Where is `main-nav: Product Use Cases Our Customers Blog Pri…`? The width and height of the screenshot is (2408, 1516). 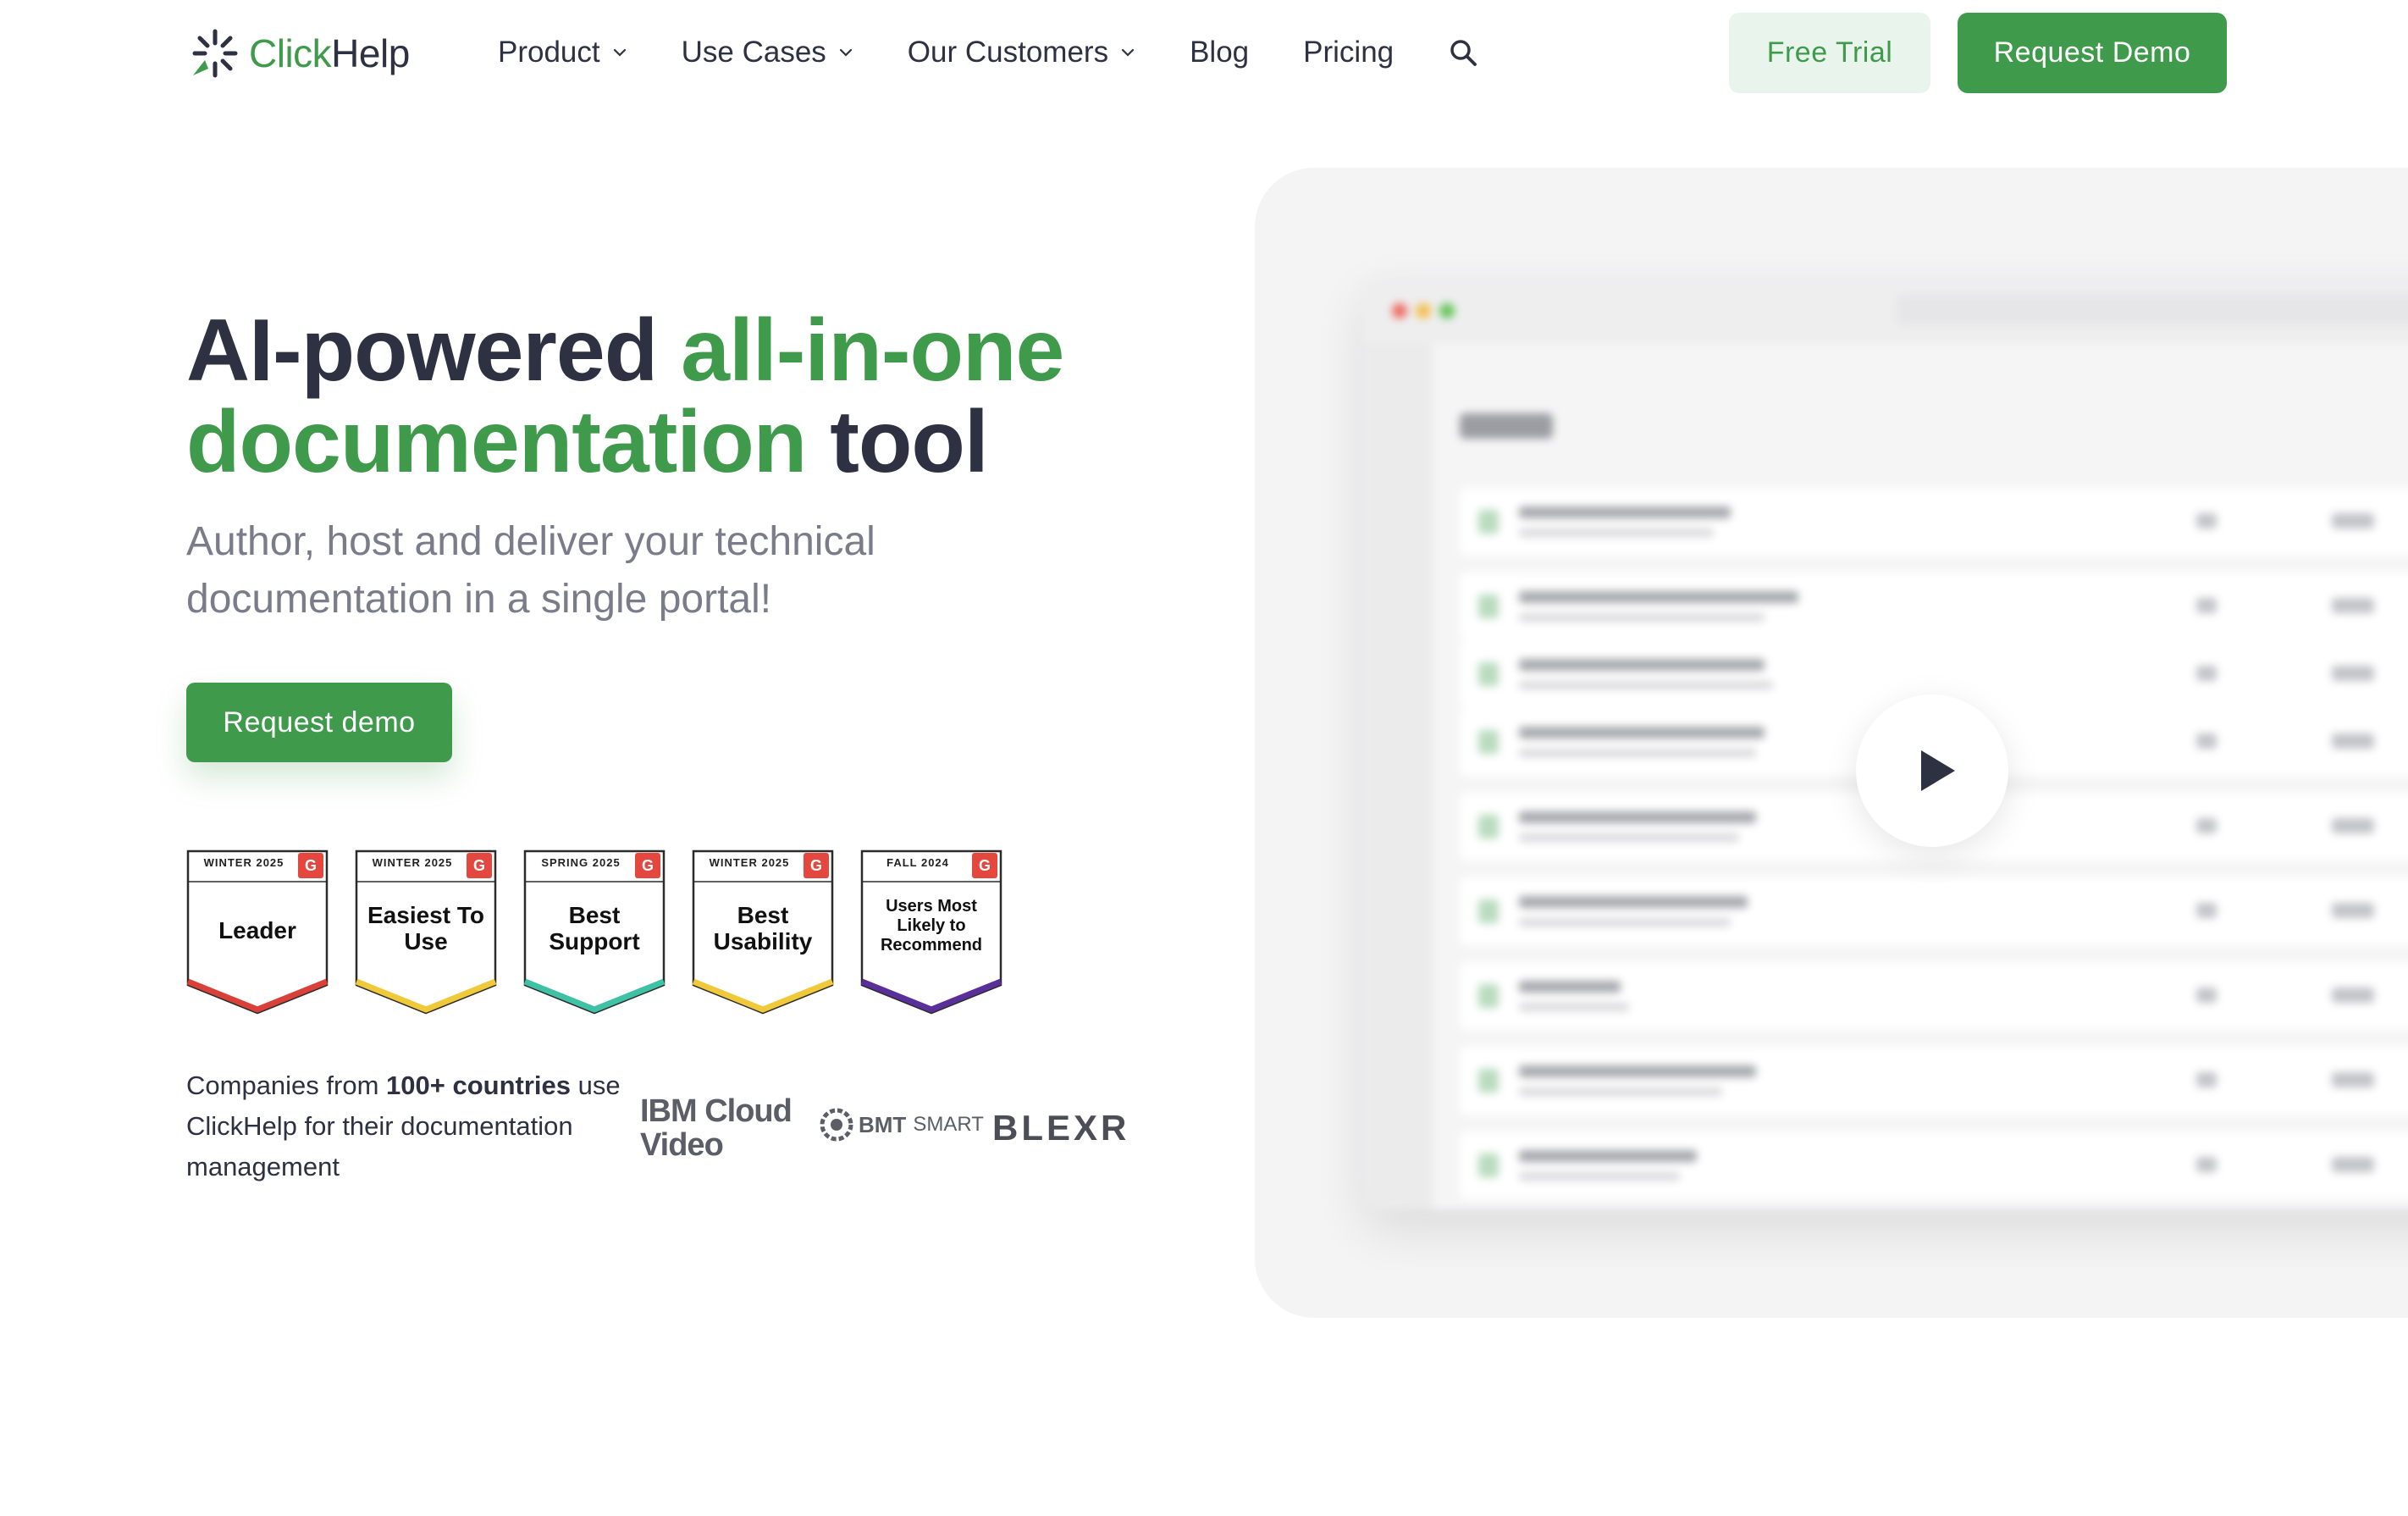
main-nav: Product Use Cases Our Customers Blog Pri… is located at coordinates (988, 52).